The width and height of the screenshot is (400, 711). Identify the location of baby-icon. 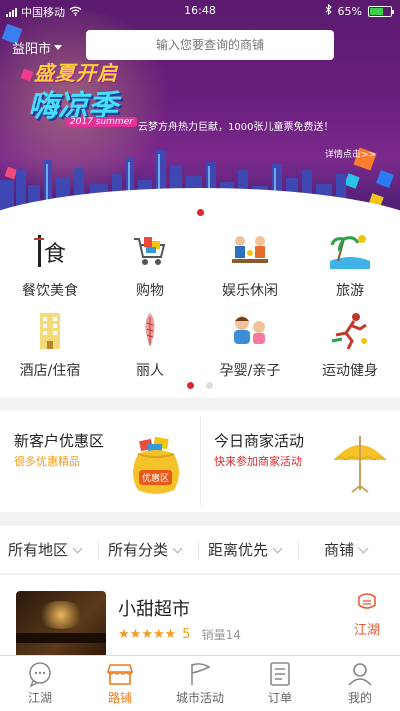
(250, 331).